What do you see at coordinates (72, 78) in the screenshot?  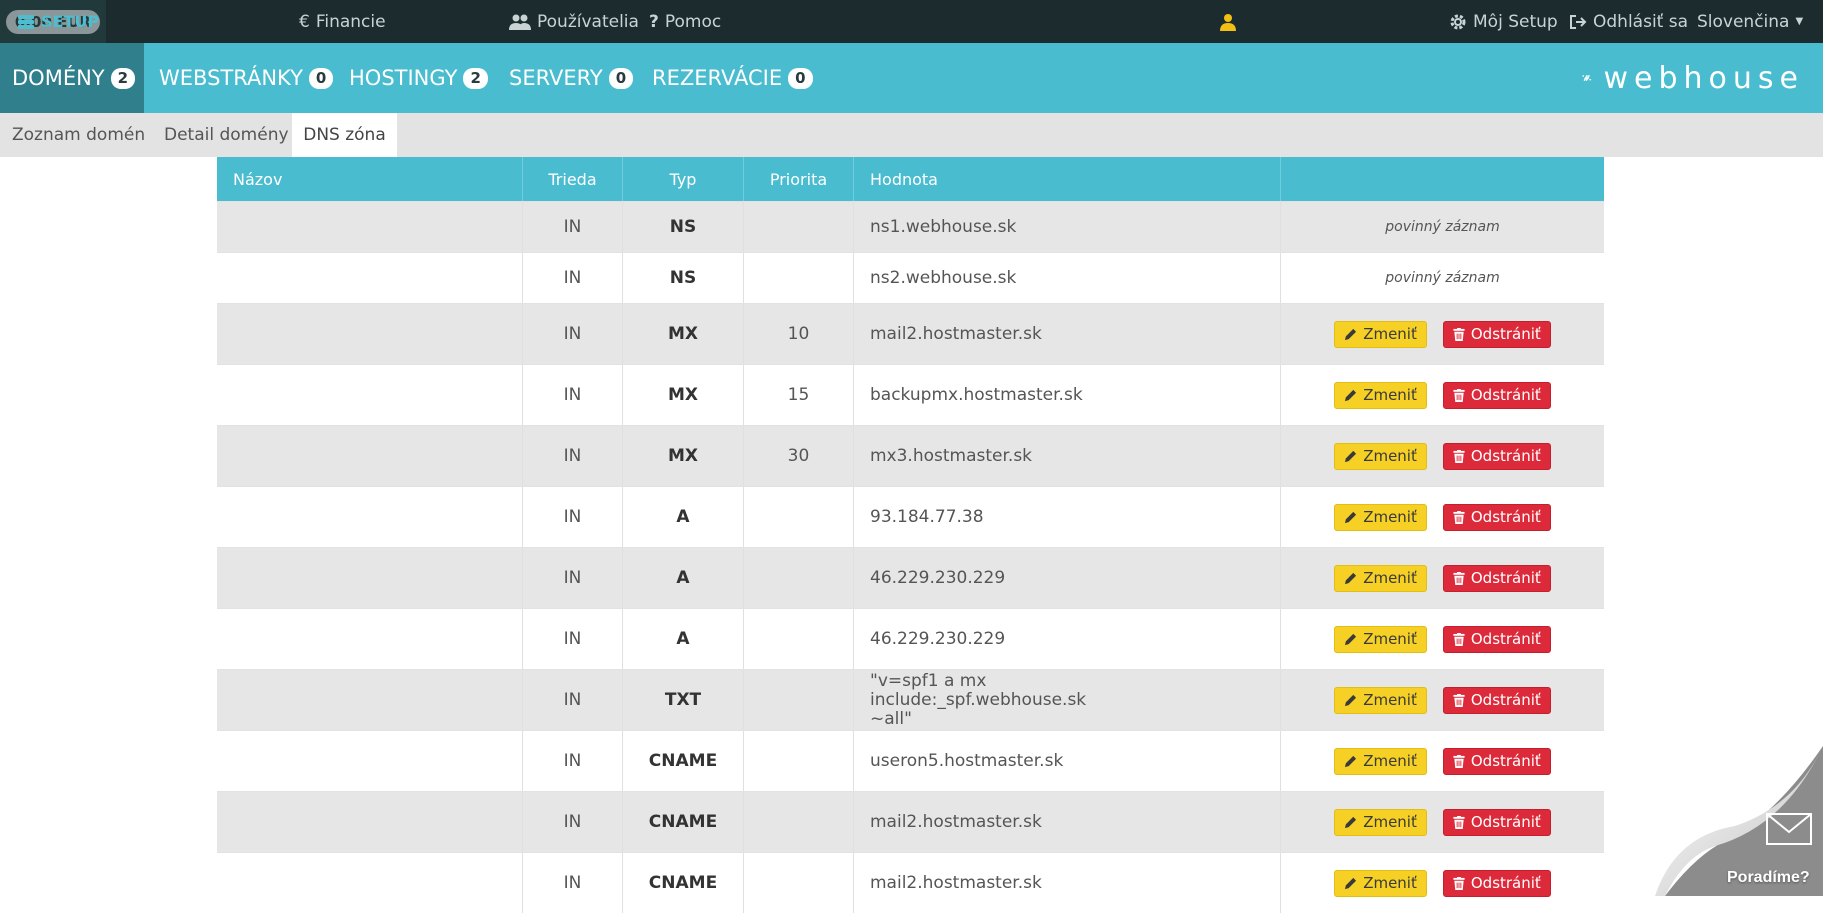 I see `tab-domains: DOMÉNY 2` at bounding box center [72, 78].